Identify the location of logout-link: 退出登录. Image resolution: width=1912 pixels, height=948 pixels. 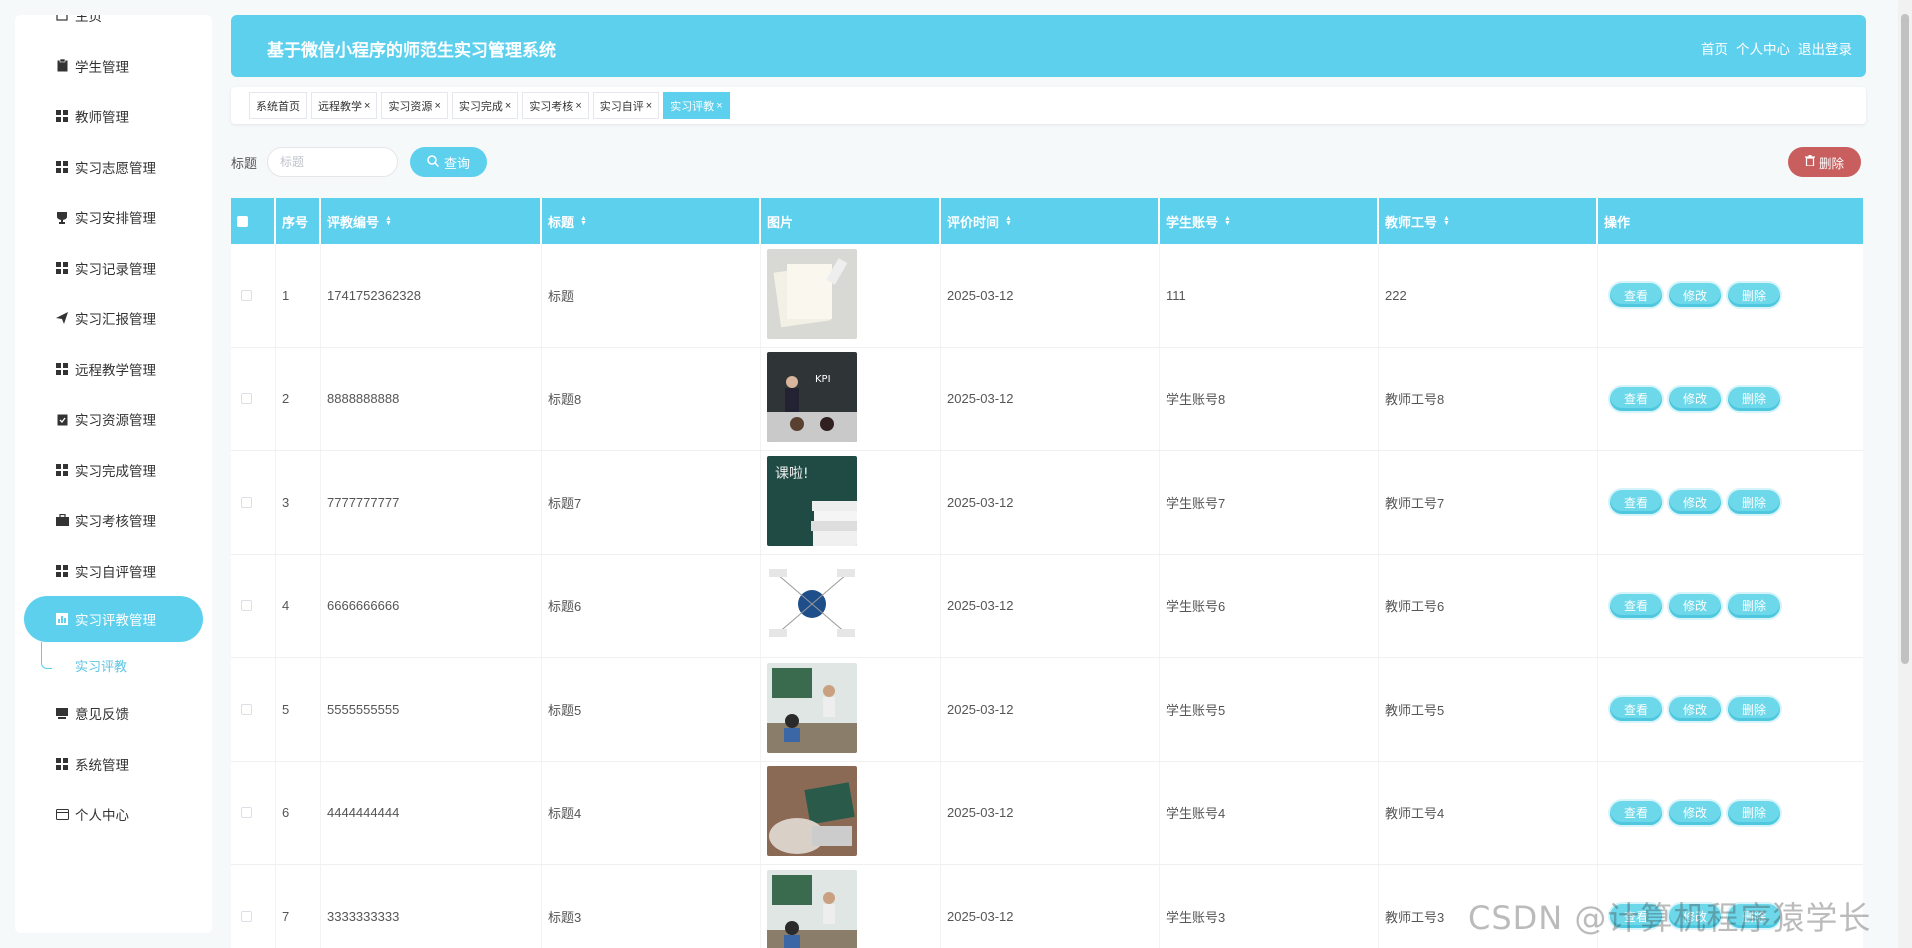
(1825, 48).